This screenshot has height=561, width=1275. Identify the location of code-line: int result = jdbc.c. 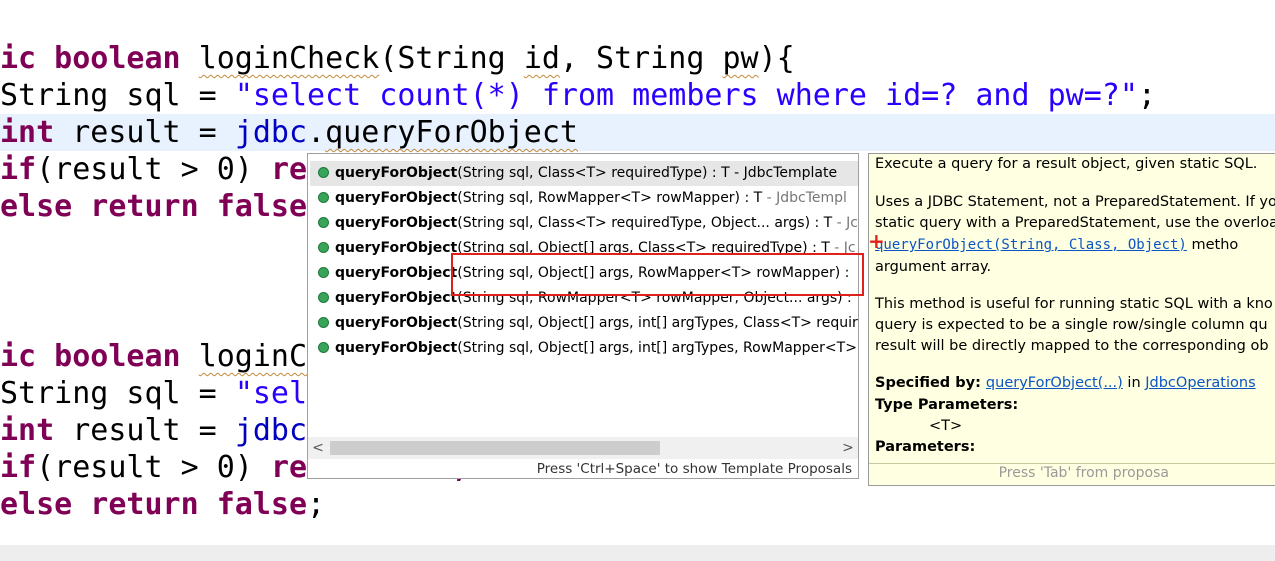
(171, 430).